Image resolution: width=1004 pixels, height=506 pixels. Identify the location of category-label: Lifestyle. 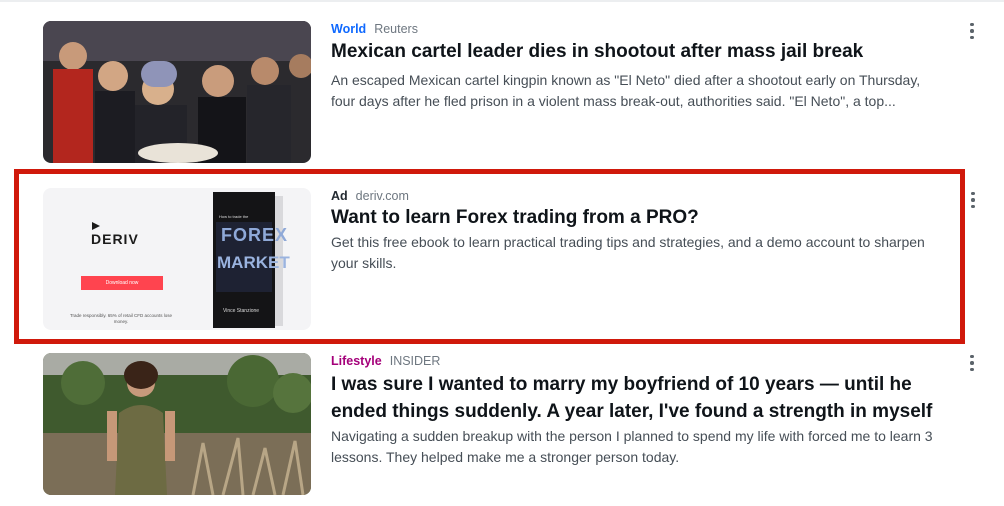
(356, 361).